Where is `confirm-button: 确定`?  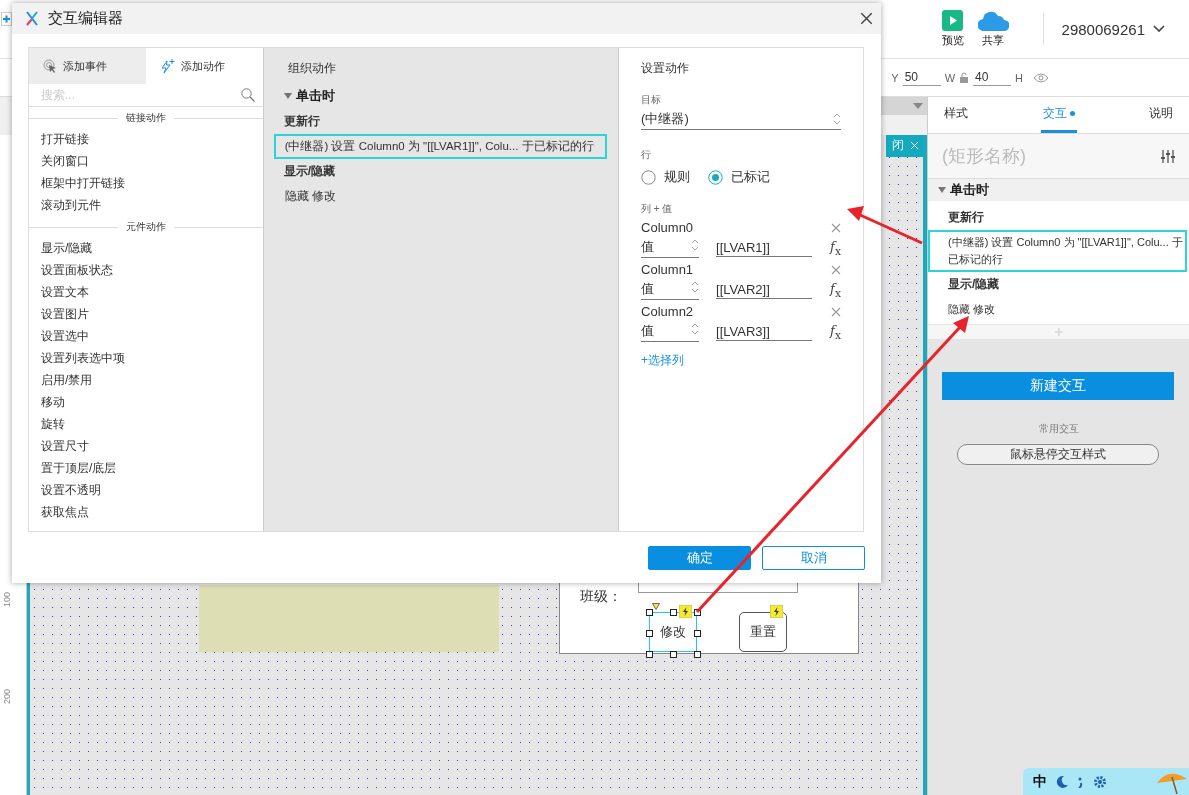 confirm-button: 确定 is located at coordinates (699, 558).